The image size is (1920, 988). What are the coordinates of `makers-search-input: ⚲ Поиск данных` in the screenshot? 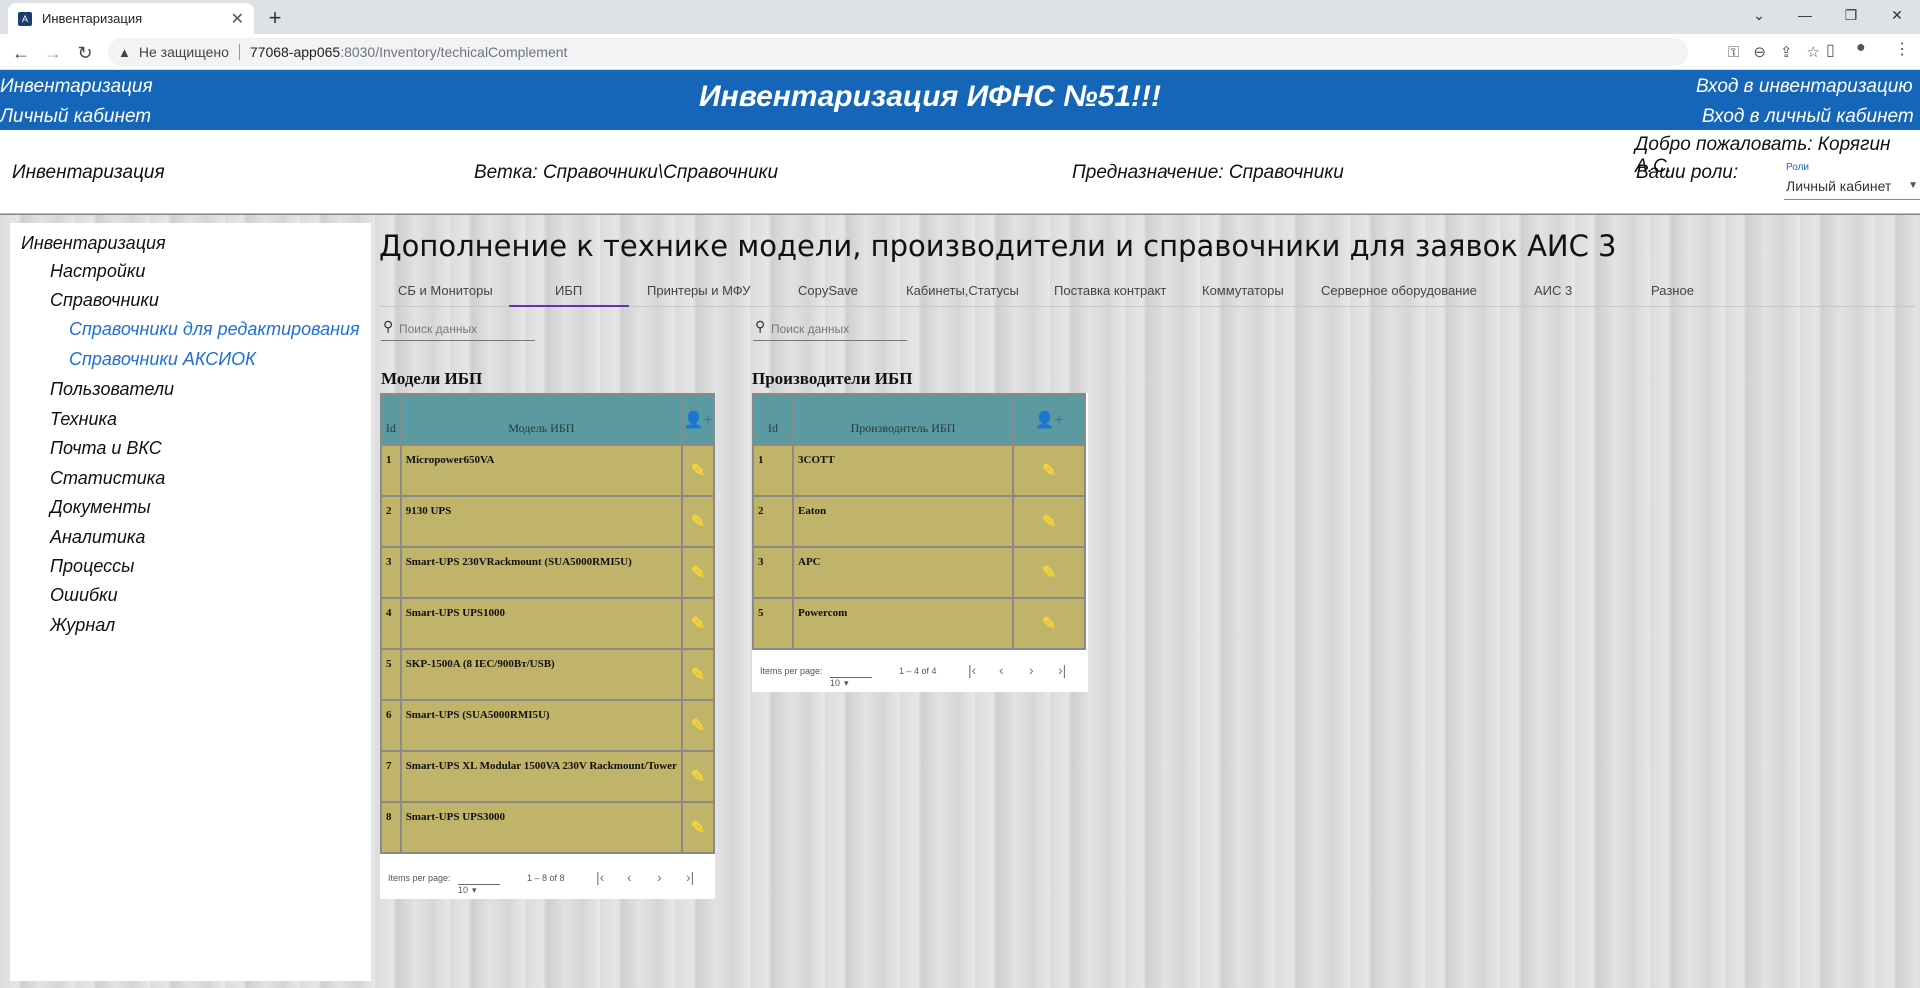 It's located at (830, 329).